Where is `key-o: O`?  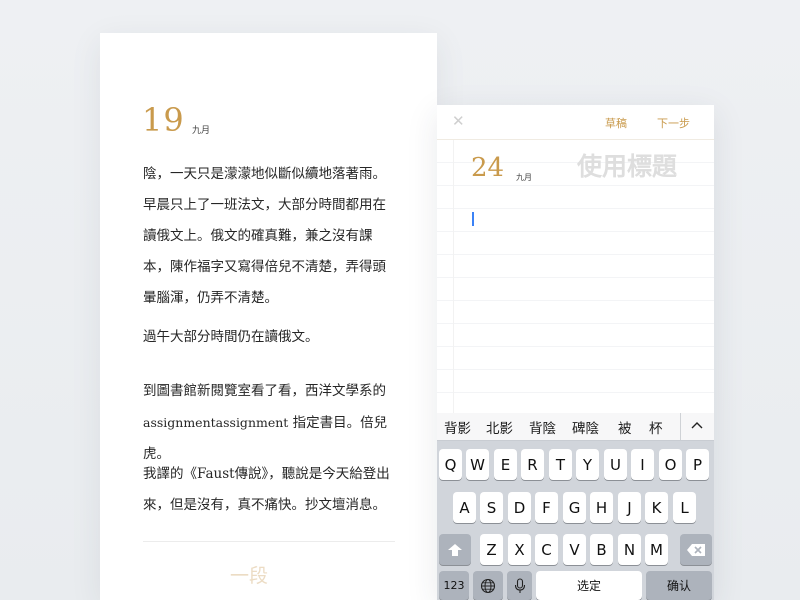
key-o: O is located at coordinates (670, 464).